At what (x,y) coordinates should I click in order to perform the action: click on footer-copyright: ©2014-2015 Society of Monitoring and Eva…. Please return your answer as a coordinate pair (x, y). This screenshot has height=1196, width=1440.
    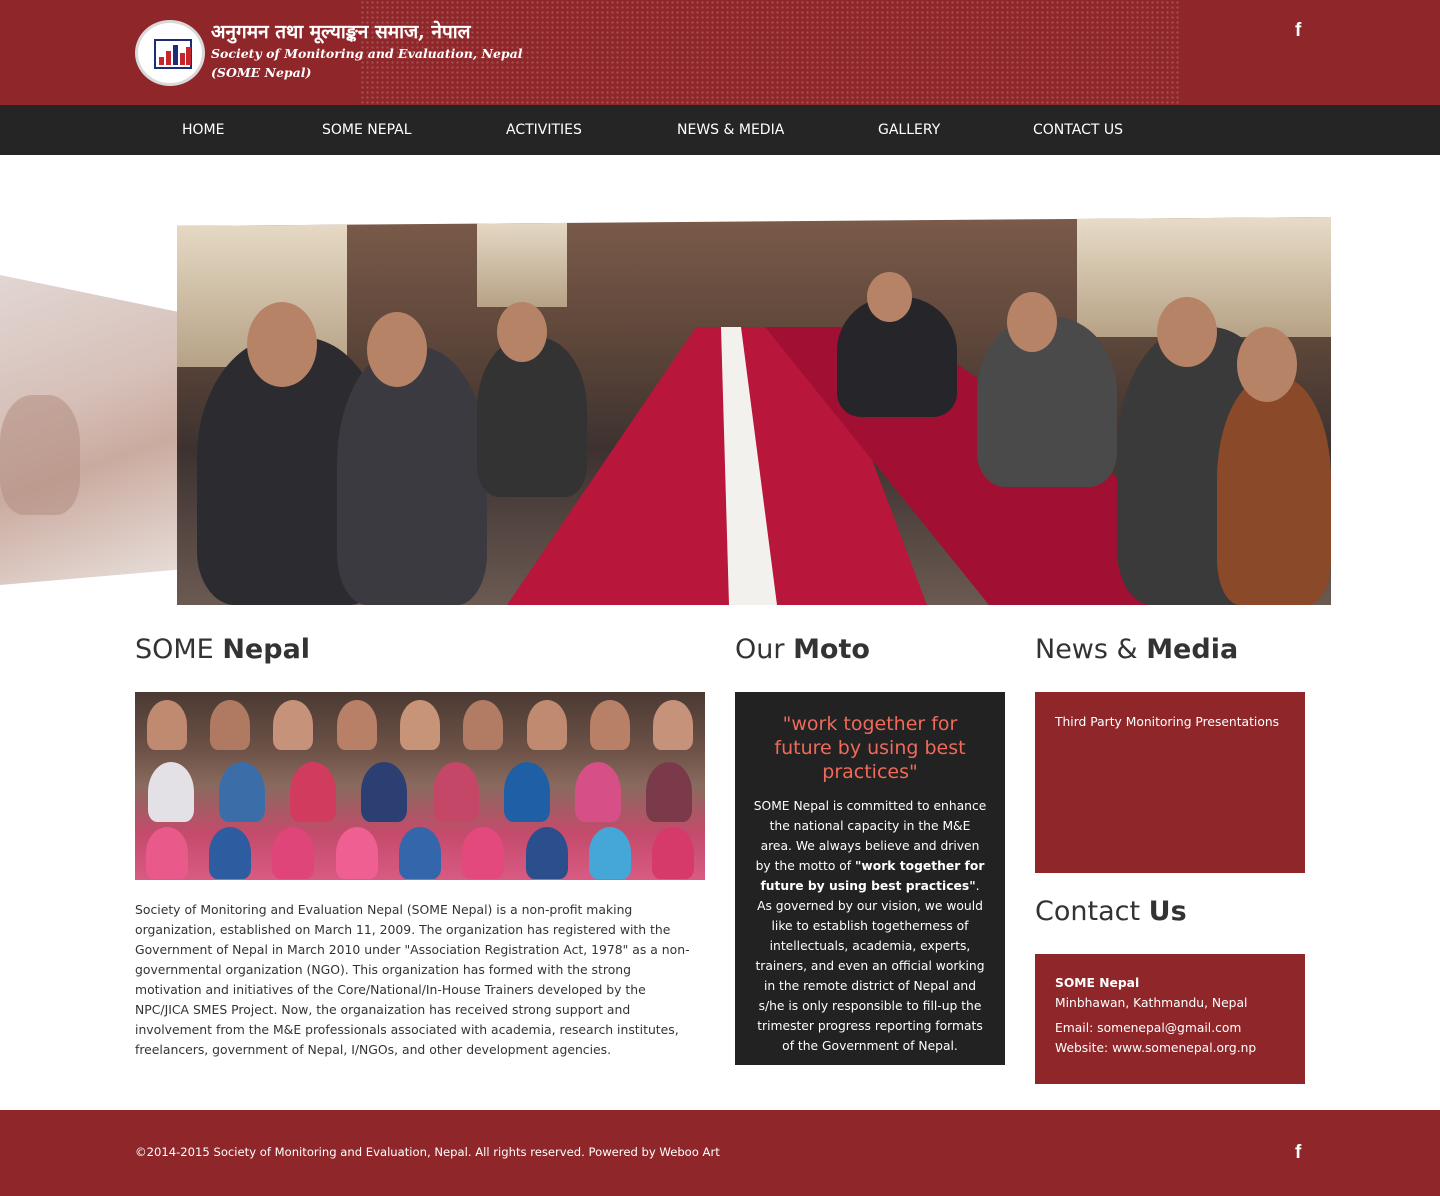
    Looking at the image, I should click on (427, 1152).